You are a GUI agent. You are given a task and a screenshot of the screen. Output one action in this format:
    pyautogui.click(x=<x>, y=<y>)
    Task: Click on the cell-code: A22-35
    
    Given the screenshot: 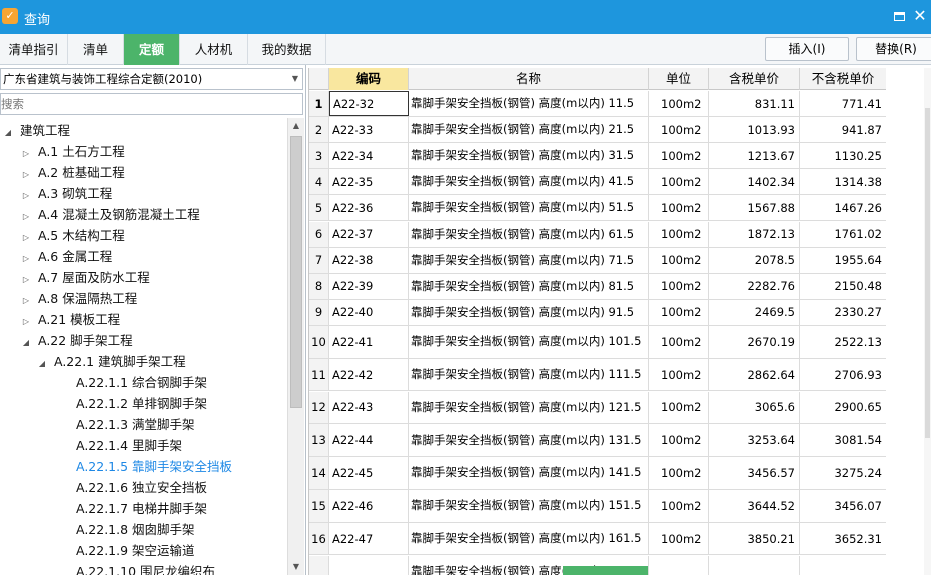 What is the action you would take?
    pyautogui.click(x=369, y=182)
    